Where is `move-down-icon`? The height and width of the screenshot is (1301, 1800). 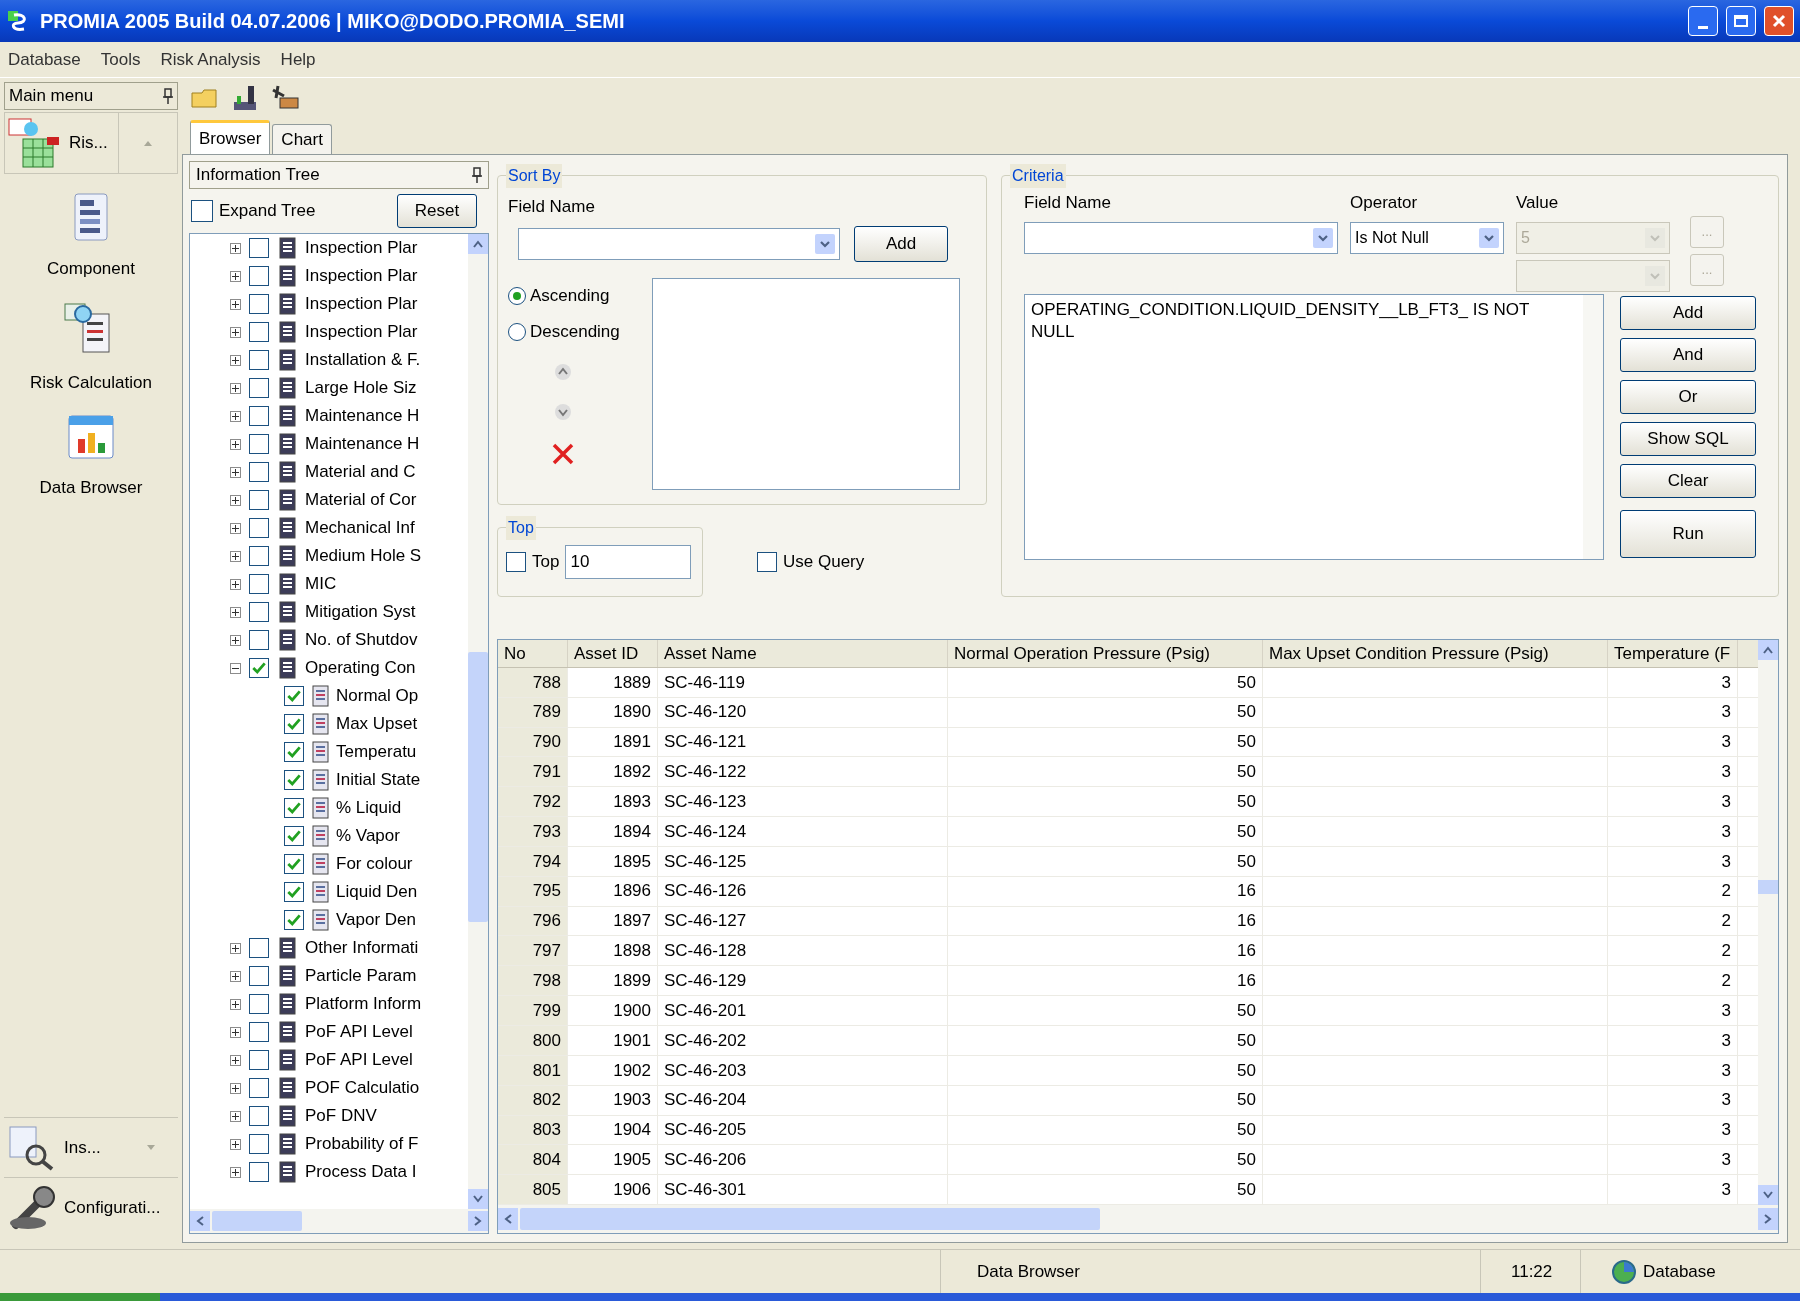 move-down-icon is located at coordinates (563, 411).